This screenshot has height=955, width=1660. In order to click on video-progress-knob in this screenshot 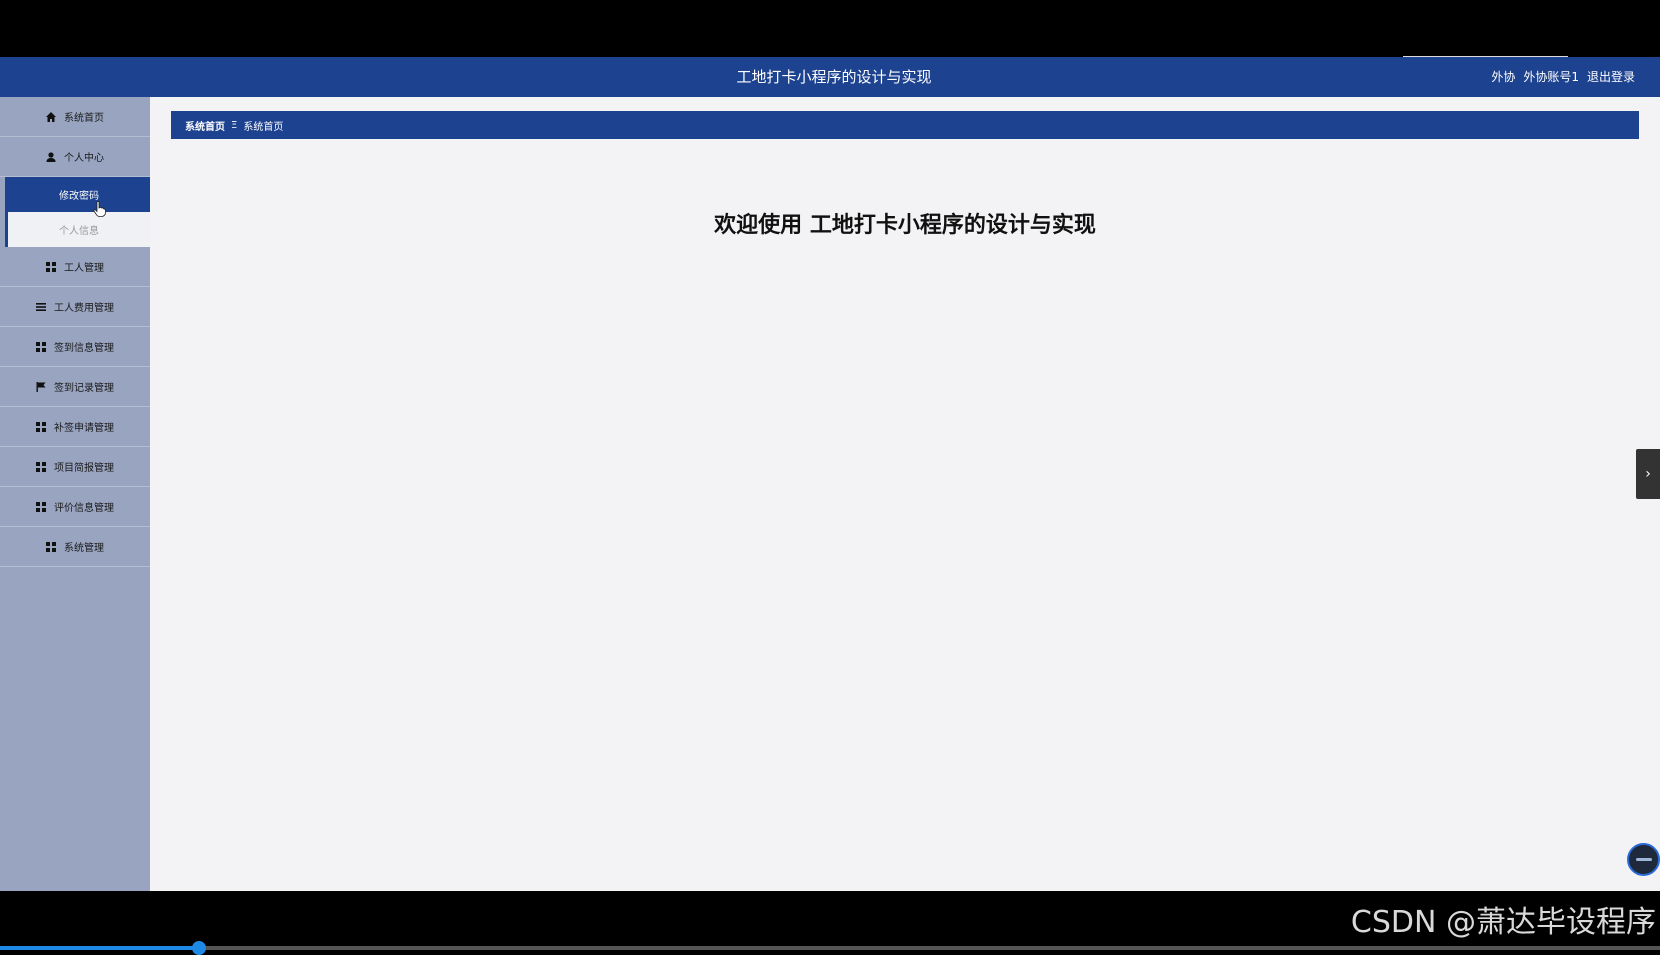, I will do `click(199, 948)`.